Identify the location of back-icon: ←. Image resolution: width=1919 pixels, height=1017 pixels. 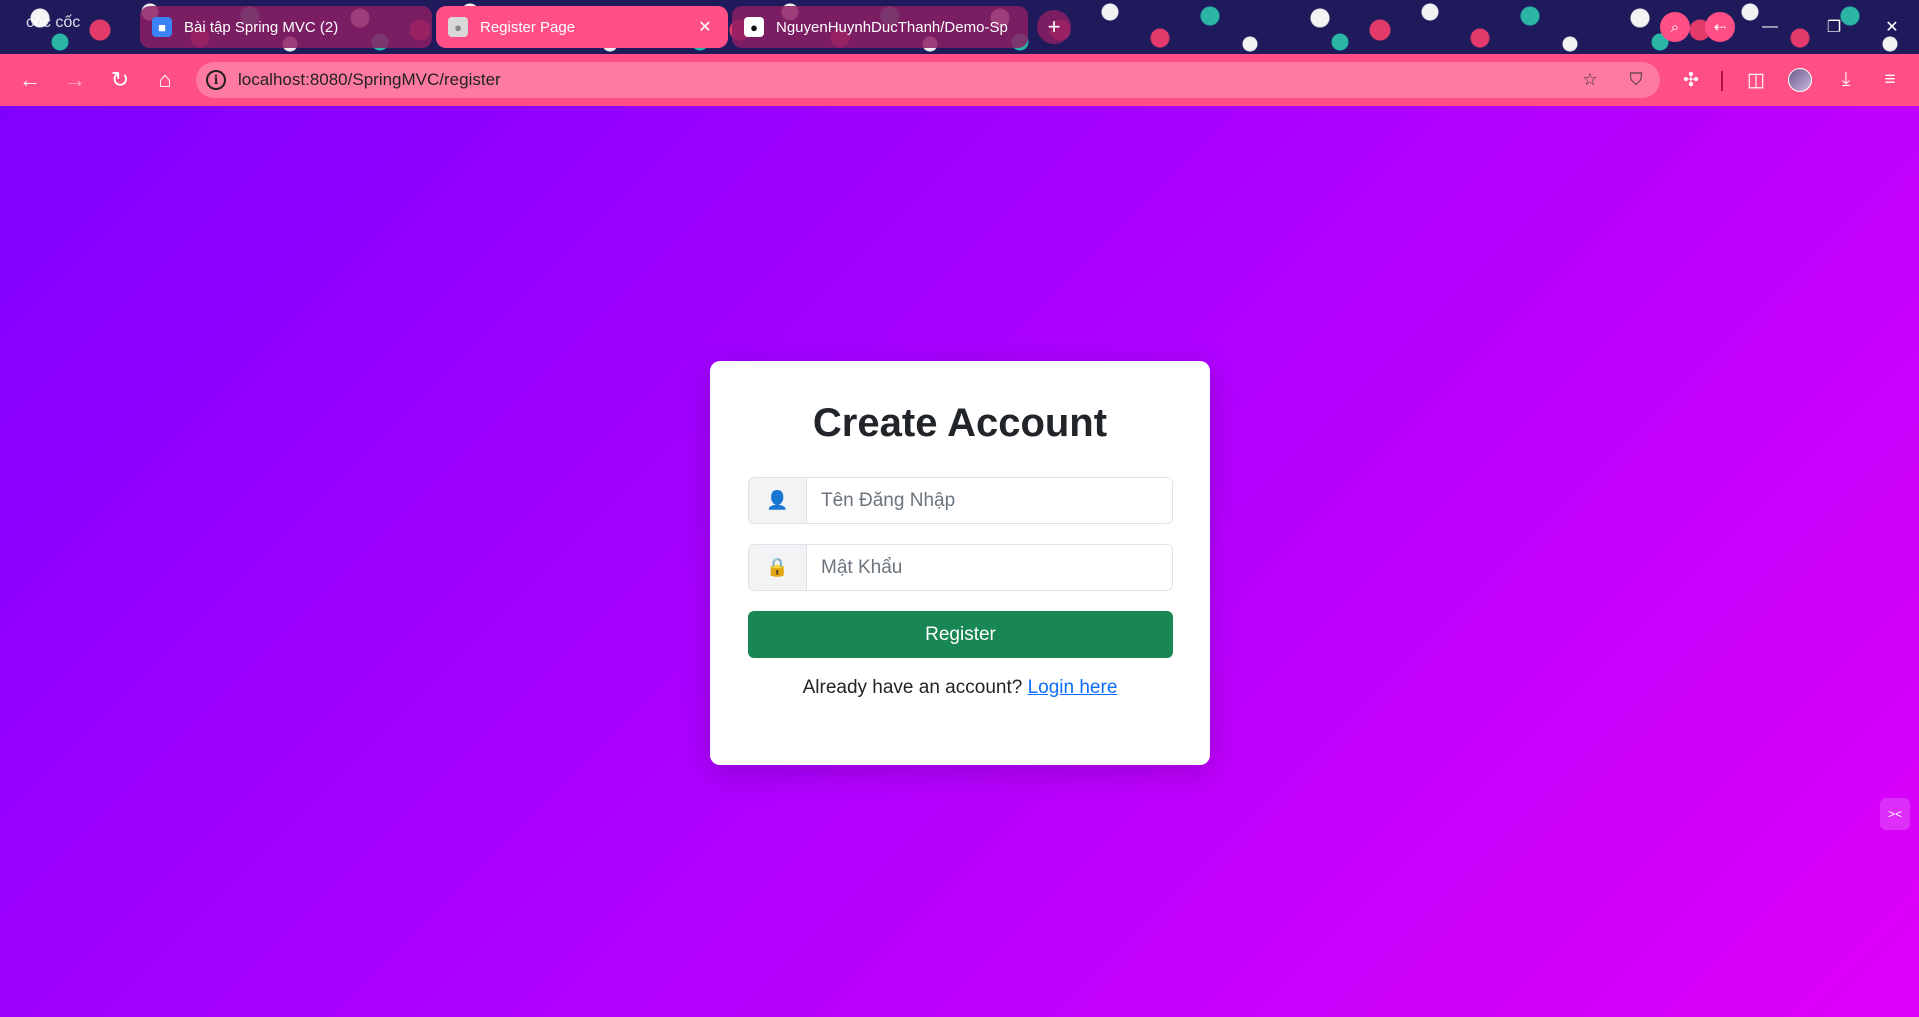
(30, 80).